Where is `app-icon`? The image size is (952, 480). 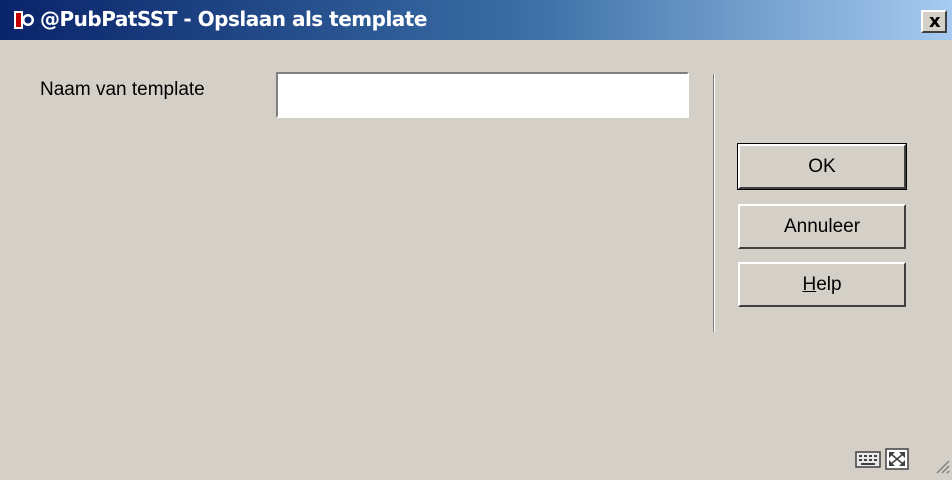 app-icon is located at coordinates (24, 20).